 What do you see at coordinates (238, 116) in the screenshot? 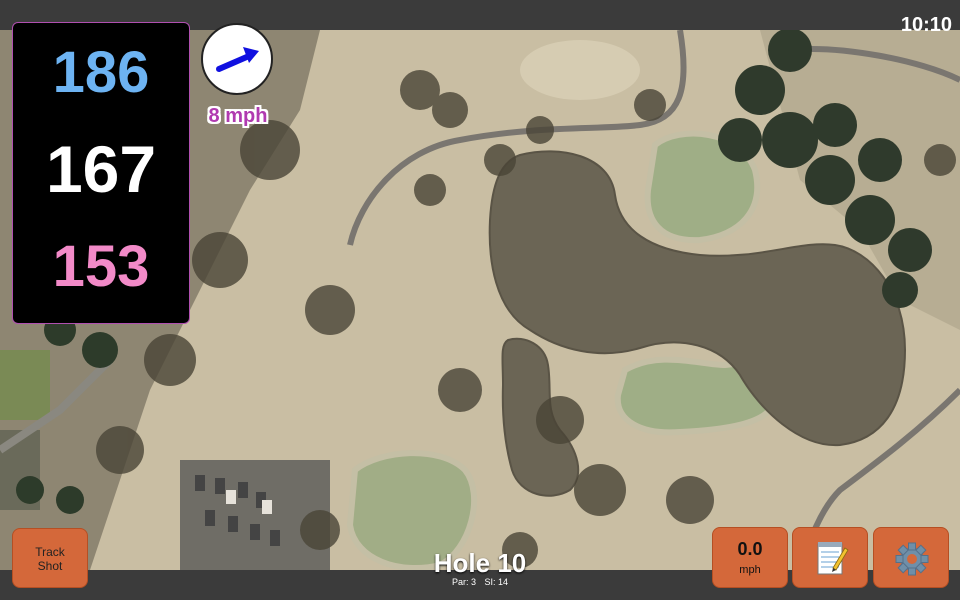
I see `wind-speed-label: 8 mph` at bounding box center [238, 116].